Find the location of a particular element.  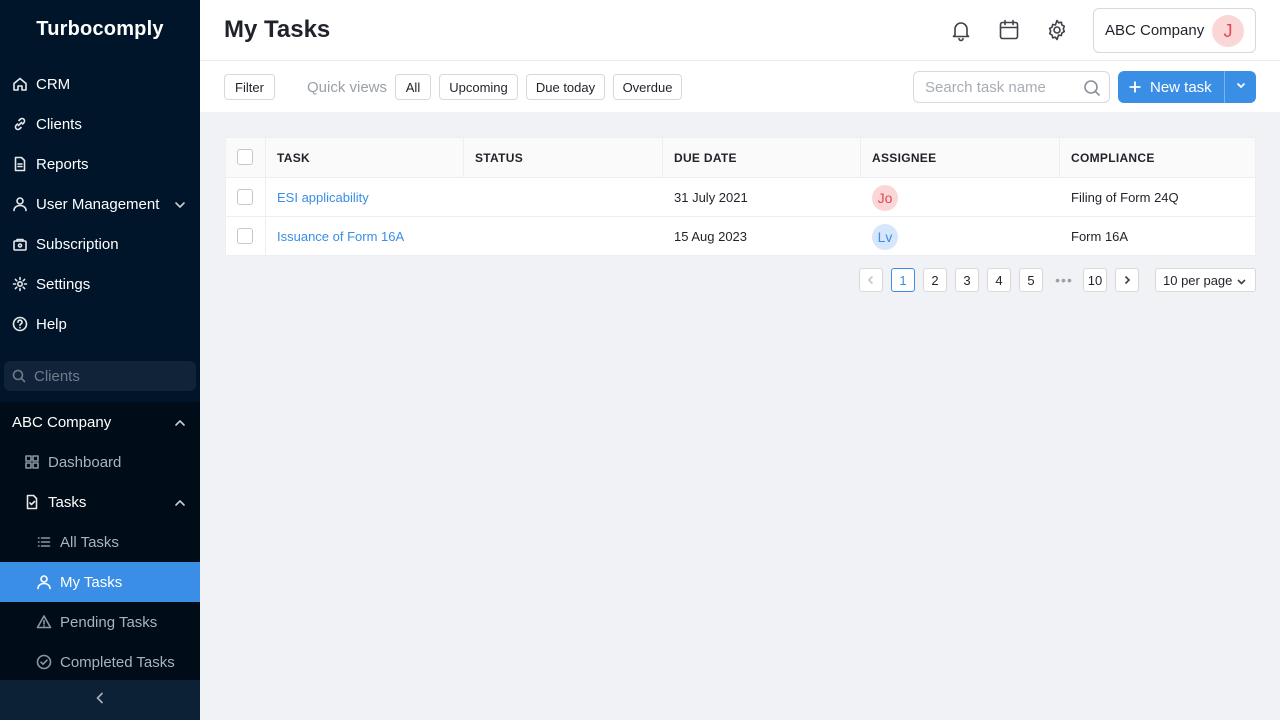

sidebar-item-completed-tasks: Completed Tasks is located at coordinates (100, 662).